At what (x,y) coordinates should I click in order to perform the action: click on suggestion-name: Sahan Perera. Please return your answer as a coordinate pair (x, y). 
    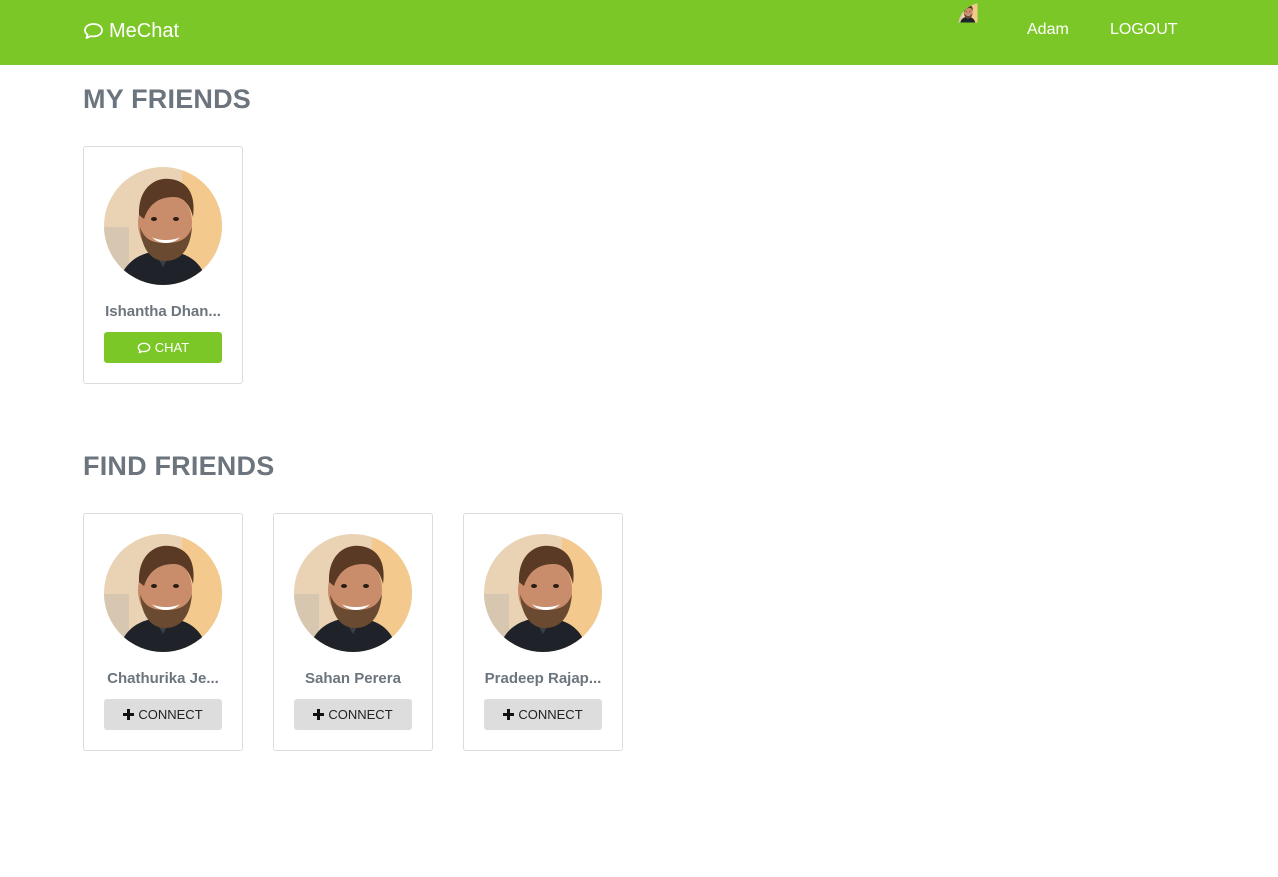
    Looking at the image, I should click on (353, 678).